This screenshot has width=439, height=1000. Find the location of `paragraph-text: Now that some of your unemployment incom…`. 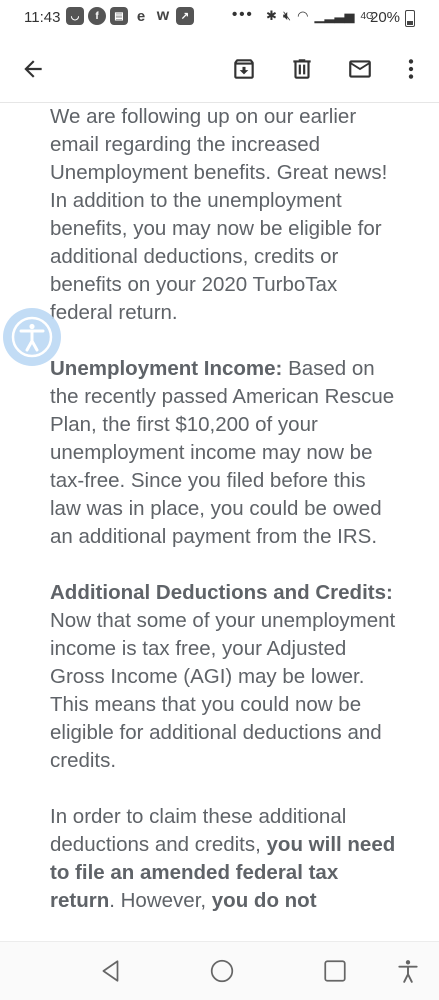

paragraph-text: Now that some of your unemployment incom… is located at coordinates (223, 690).